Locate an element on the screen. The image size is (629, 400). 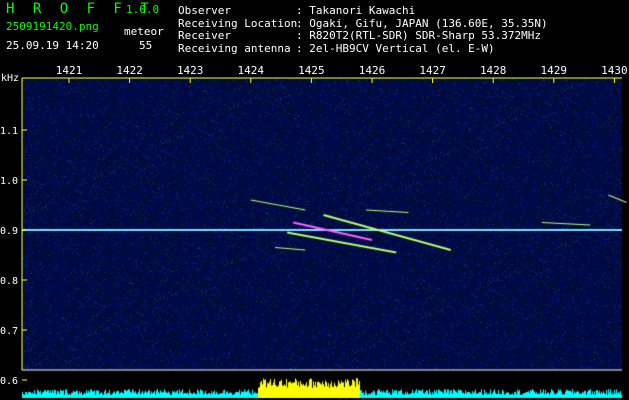
y-tick-label: 0.6 is located at coordinates (9, 381).